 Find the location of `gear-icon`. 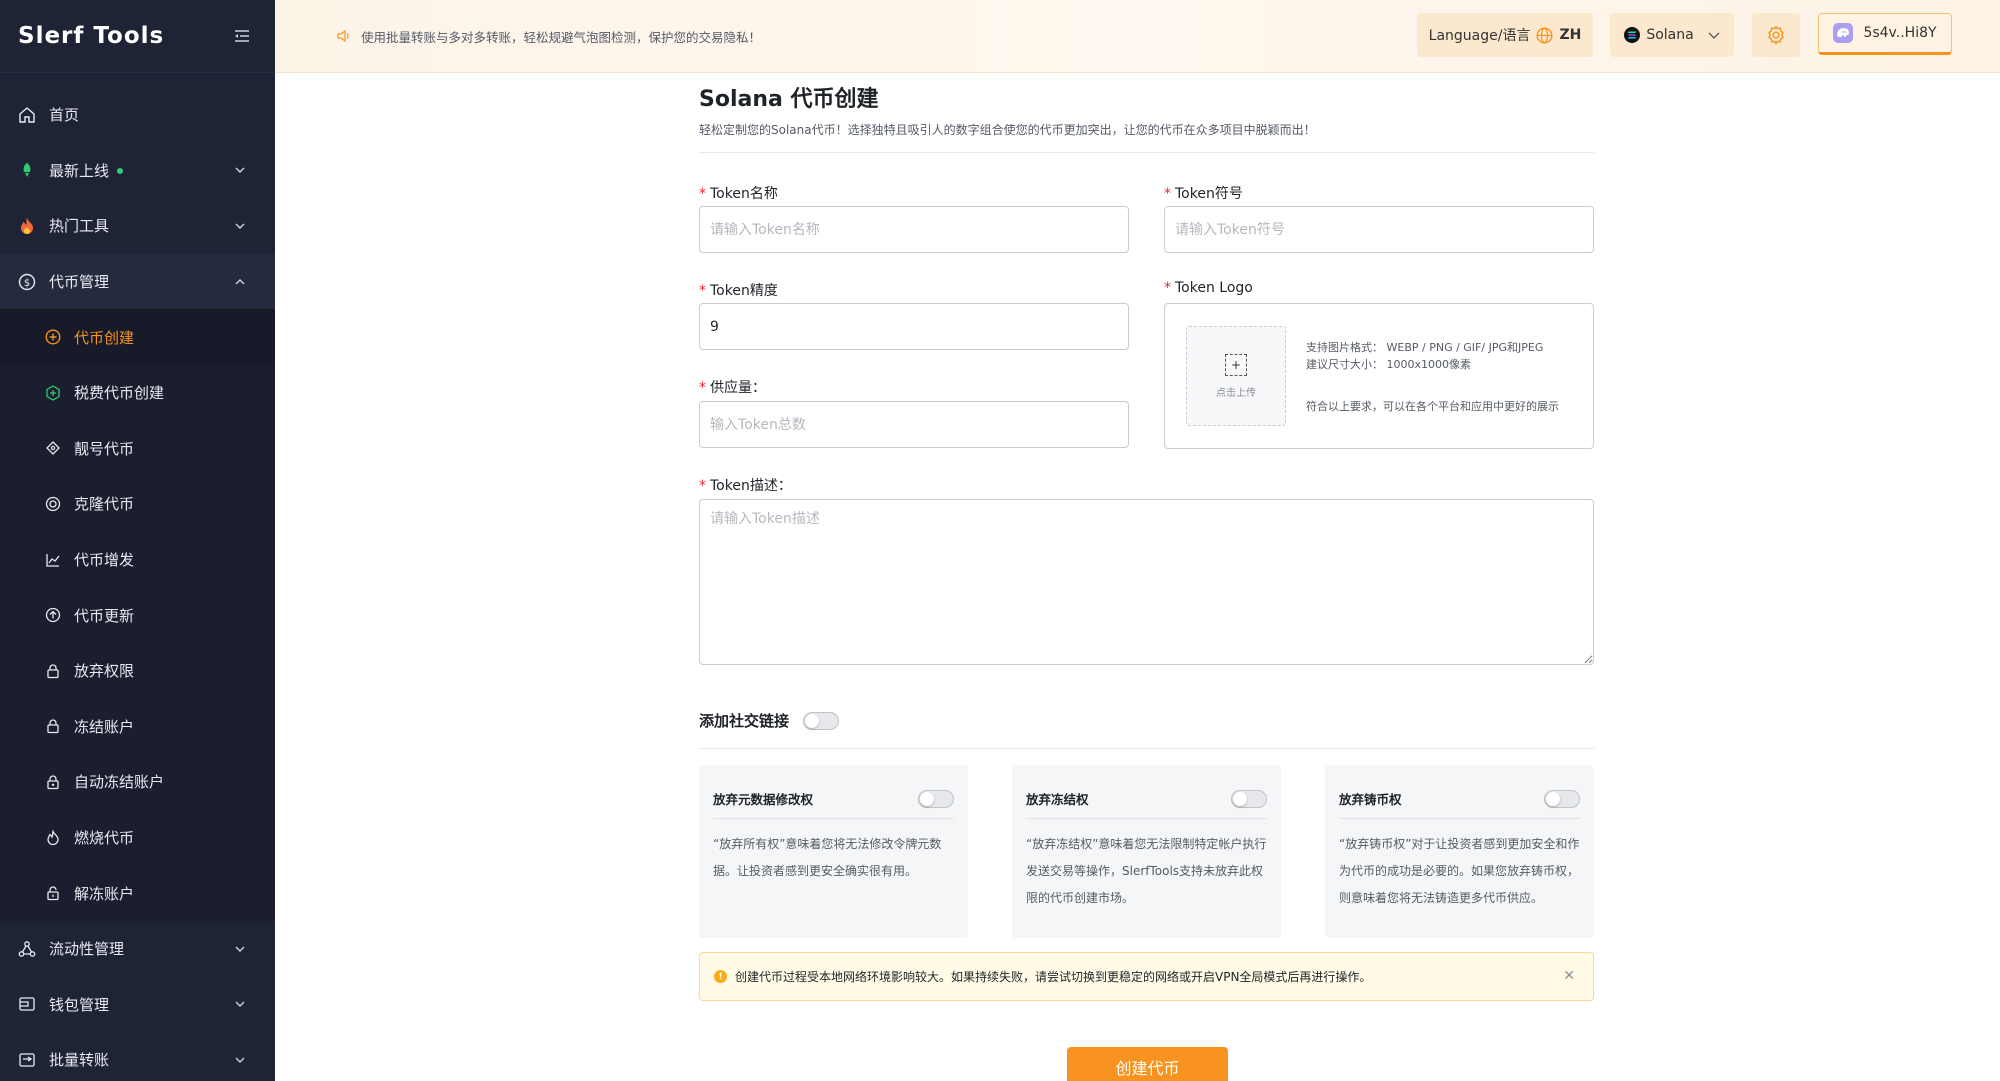

gear-icon is located at coordinates (1776, 35).